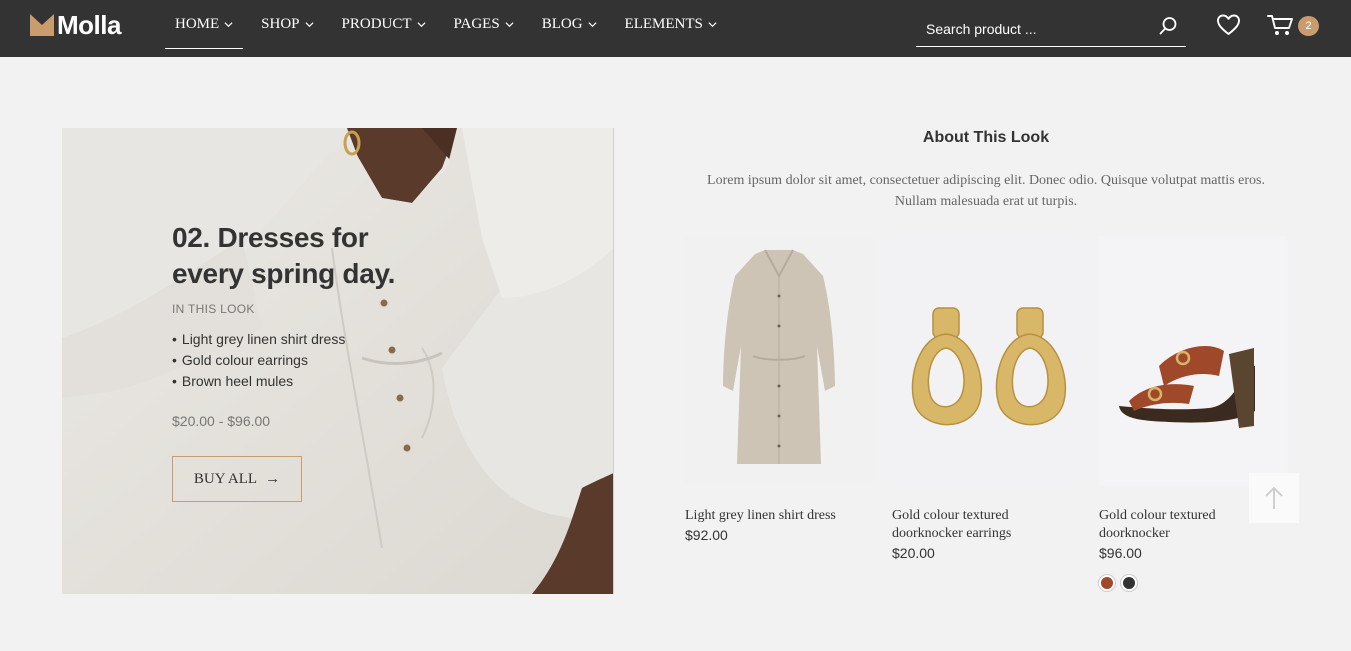 This screenshot has width=1351, height=651. I want to click on list-item: Gold colour earrings, so click(258, 360).